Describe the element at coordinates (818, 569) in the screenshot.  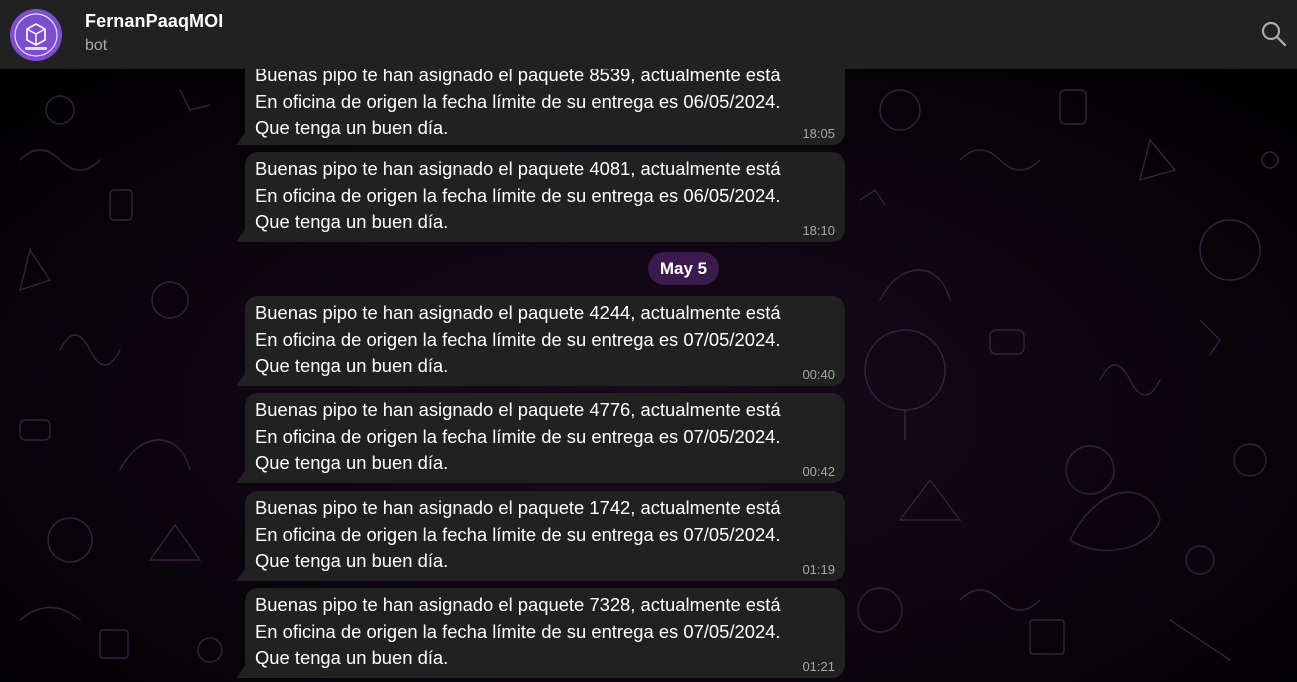
I see `message-time: 01:19` at that location.